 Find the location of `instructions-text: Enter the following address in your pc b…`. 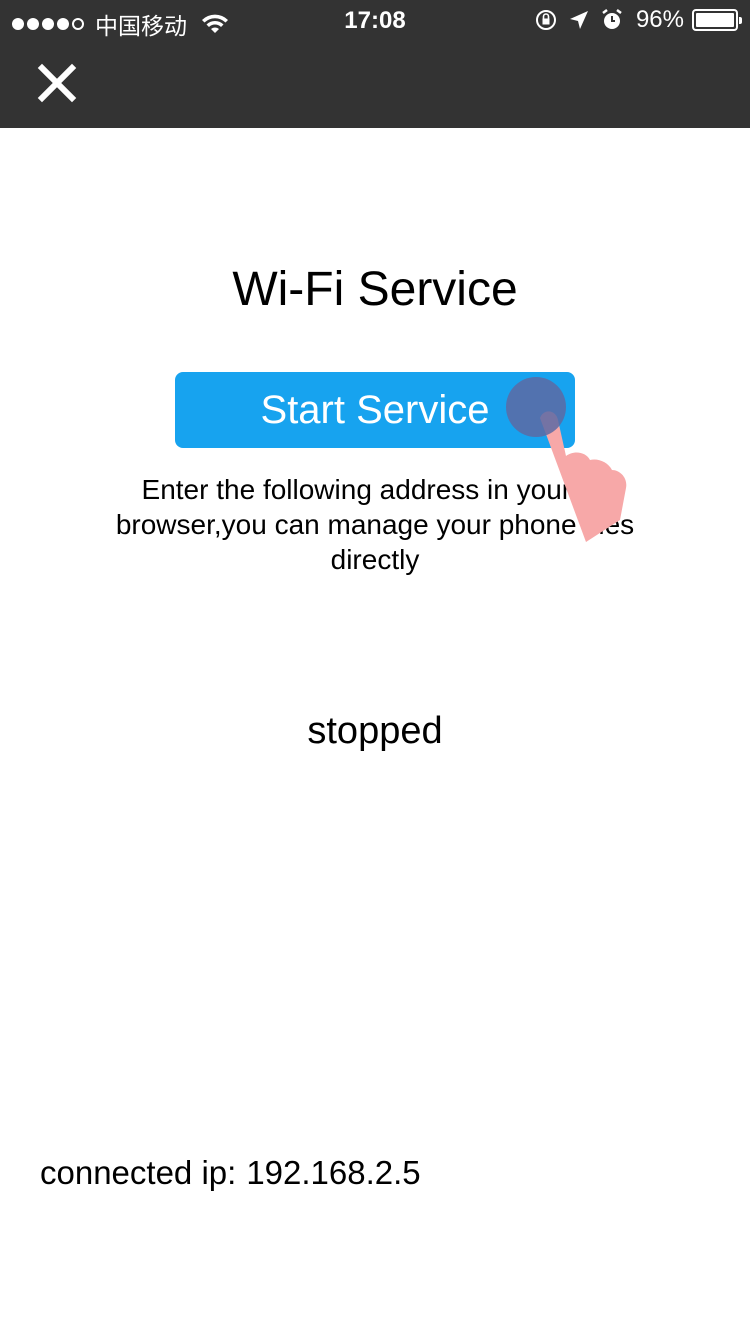

instructions-text: Enter the following address in your pc b… is located at coordinates (375, 524).